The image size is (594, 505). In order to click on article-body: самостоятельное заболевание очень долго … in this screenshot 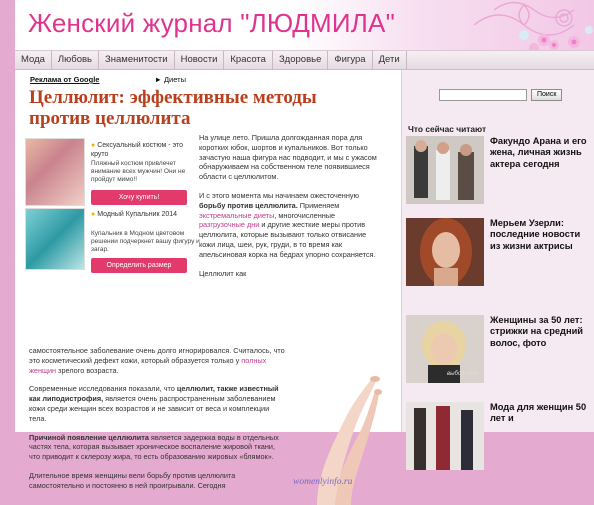, I will do `click(157, 423)`.